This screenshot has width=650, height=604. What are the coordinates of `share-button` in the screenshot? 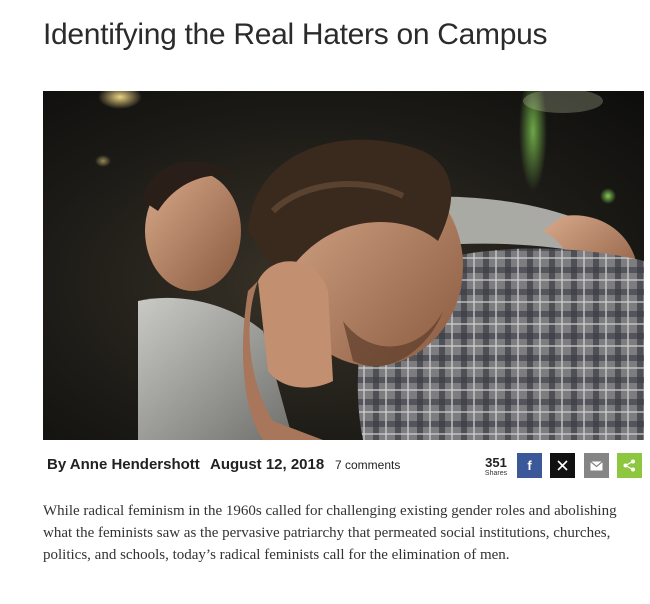 It's located at (629, 465).